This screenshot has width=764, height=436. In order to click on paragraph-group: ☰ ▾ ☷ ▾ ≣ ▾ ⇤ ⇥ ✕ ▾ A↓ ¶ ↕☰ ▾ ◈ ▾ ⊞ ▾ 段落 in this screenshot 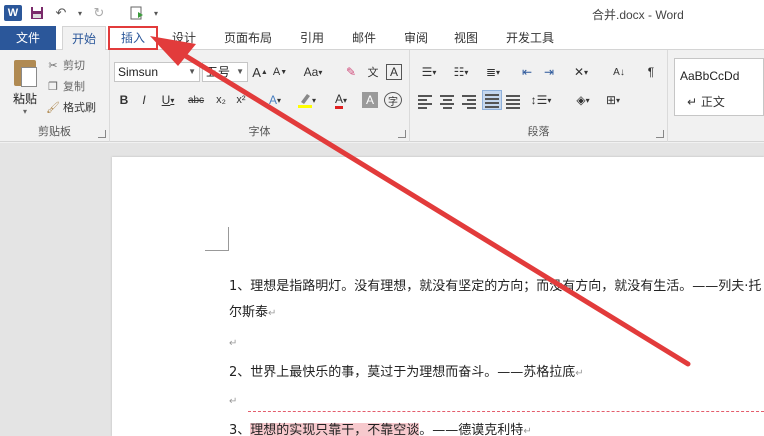, I will do `click(539, 96)`.